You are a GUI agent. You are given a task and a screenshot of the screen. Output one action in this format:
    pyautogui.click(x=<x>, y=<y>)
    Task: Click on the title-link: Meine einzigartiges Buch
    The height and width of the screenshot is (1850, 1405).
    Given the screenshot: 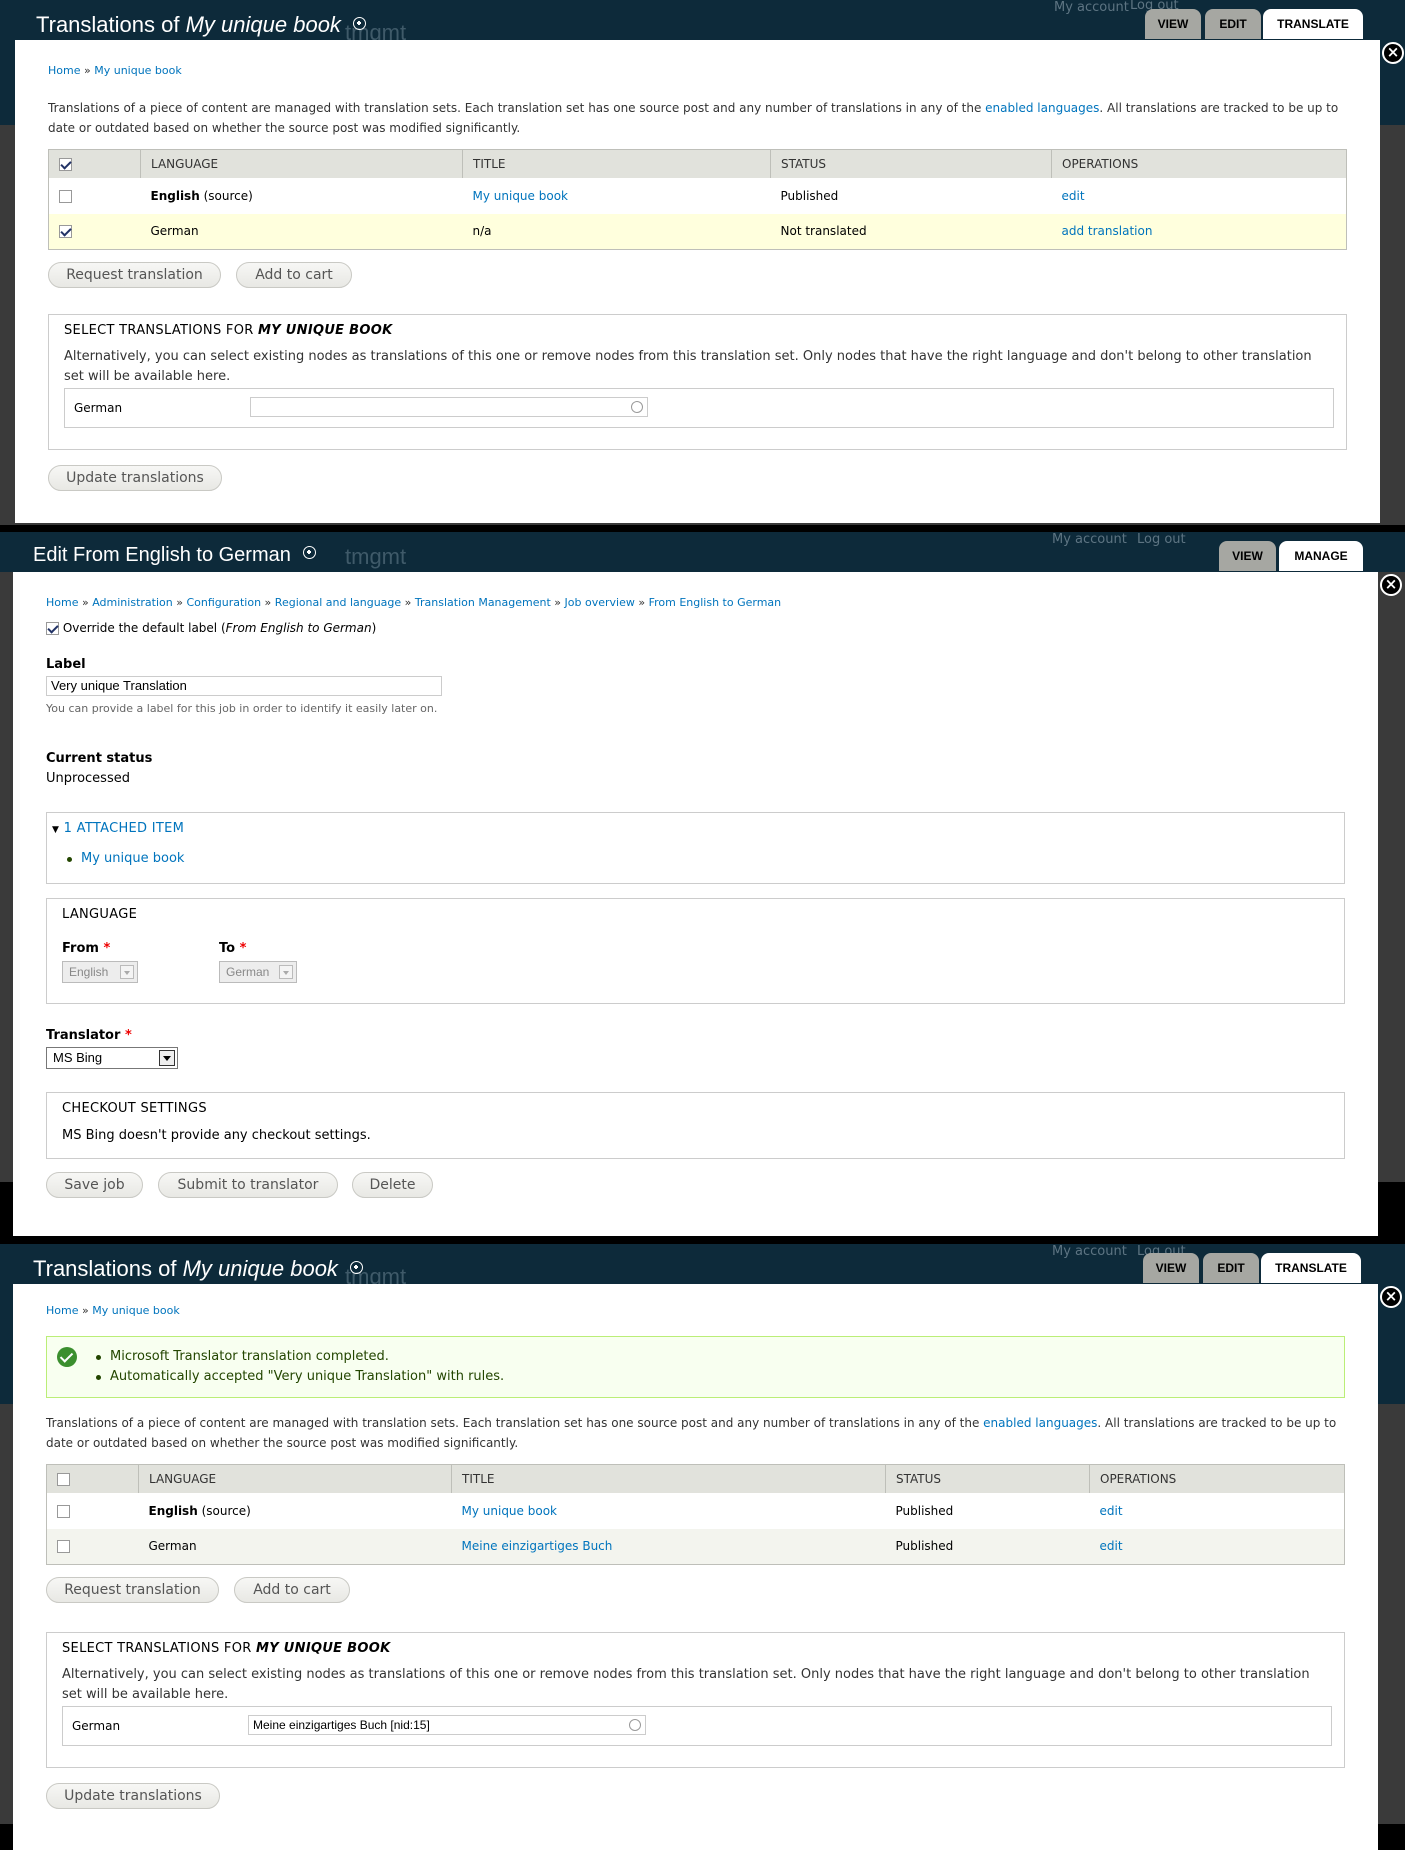 What is the action you would take?
    pyautogui.click(x=537, y=1546)
    